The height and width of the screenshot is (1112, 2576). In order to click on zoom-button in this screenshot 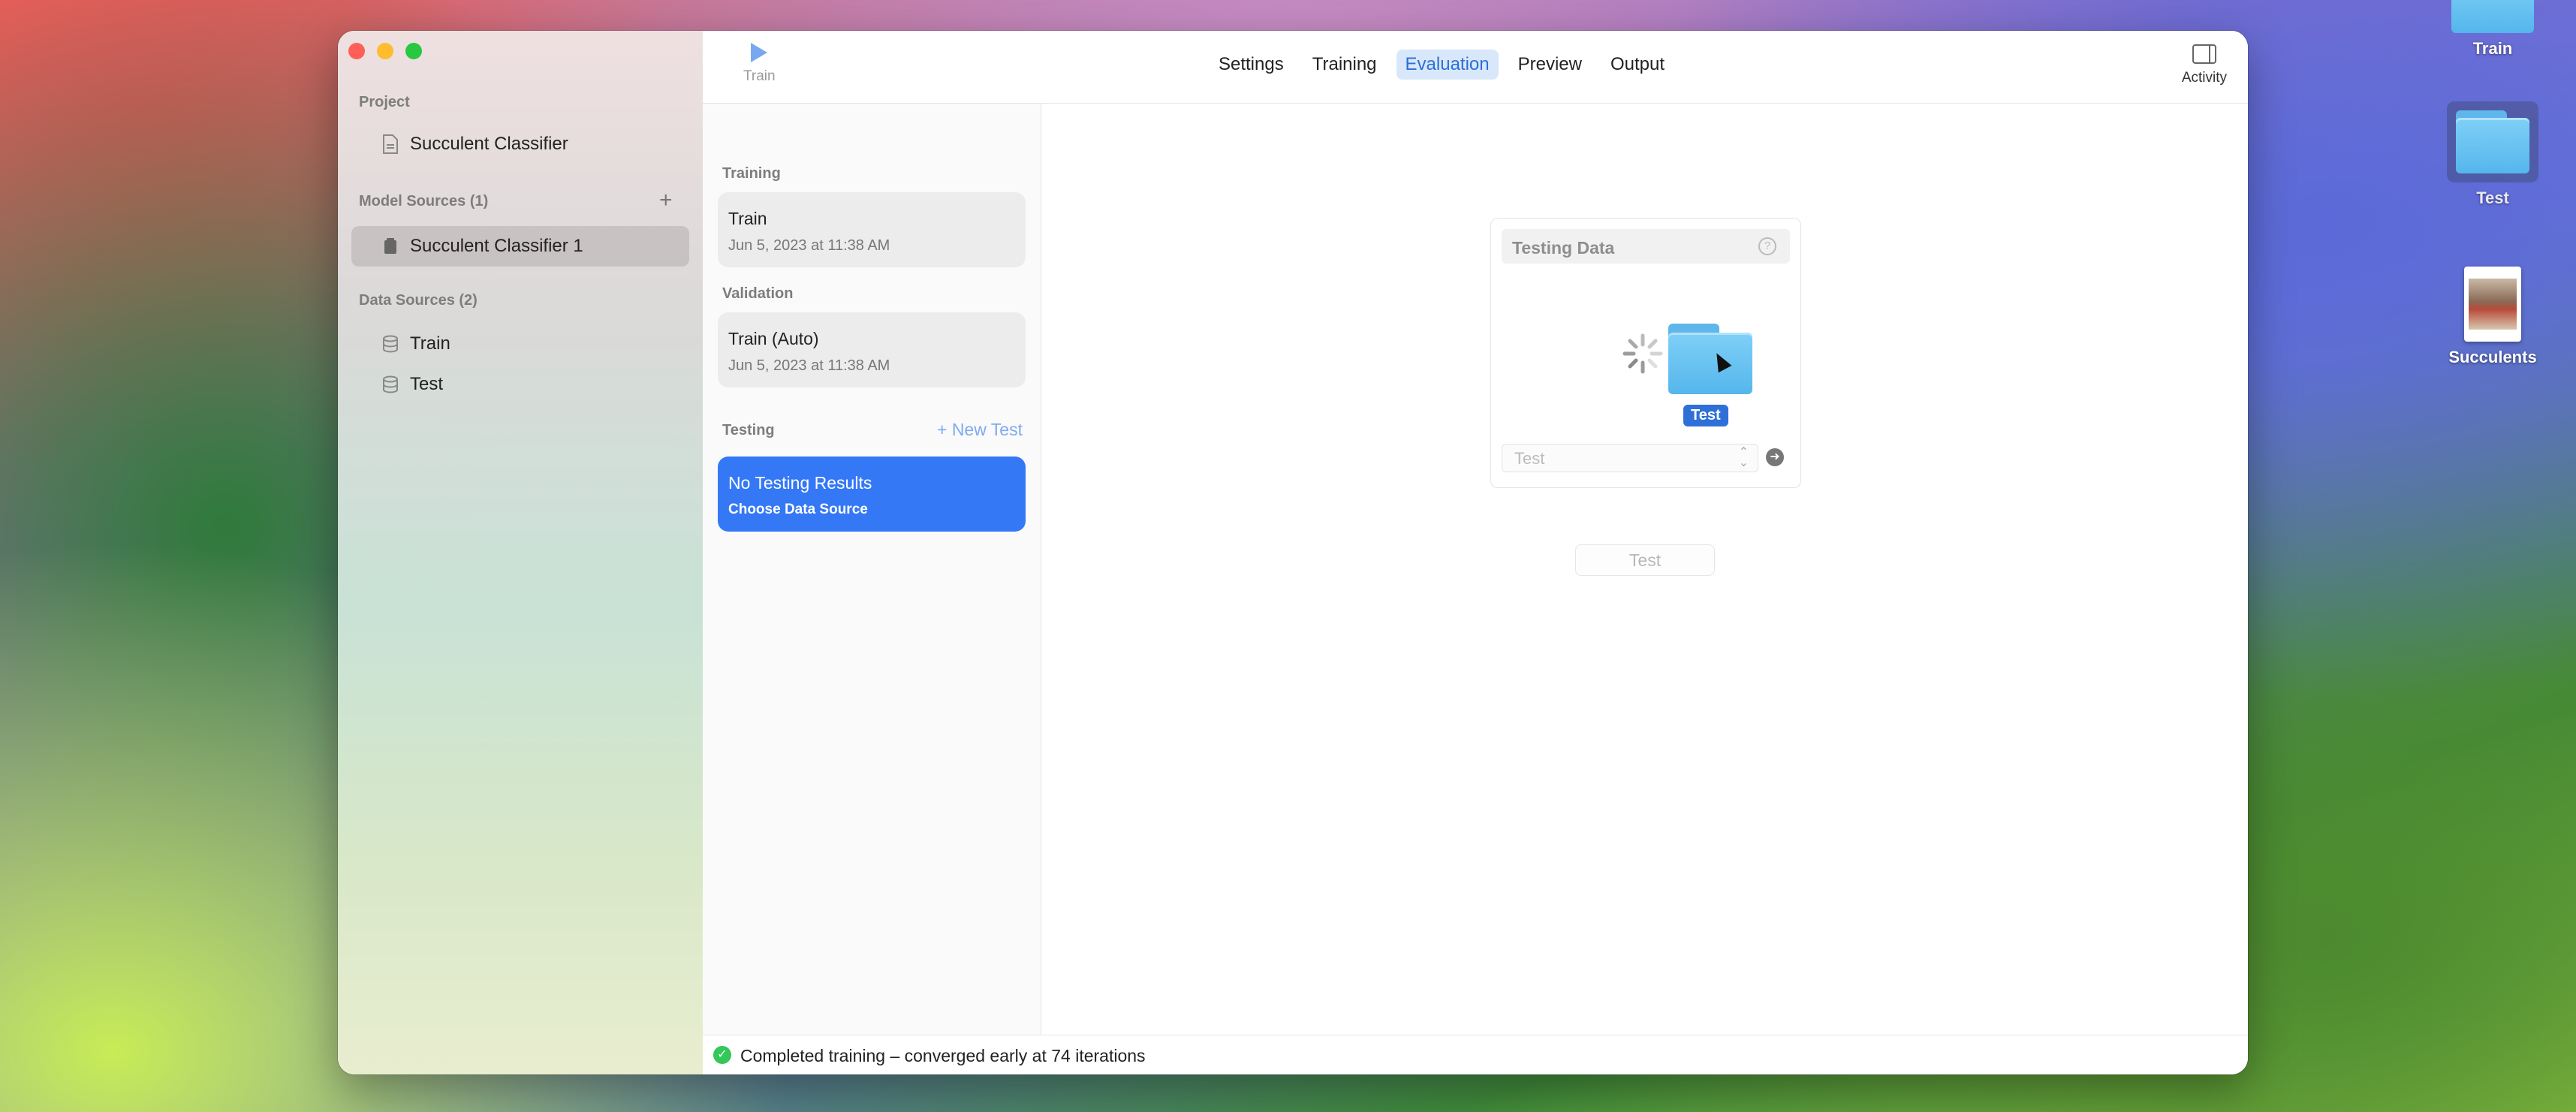, I will do `click(413, 51)`.